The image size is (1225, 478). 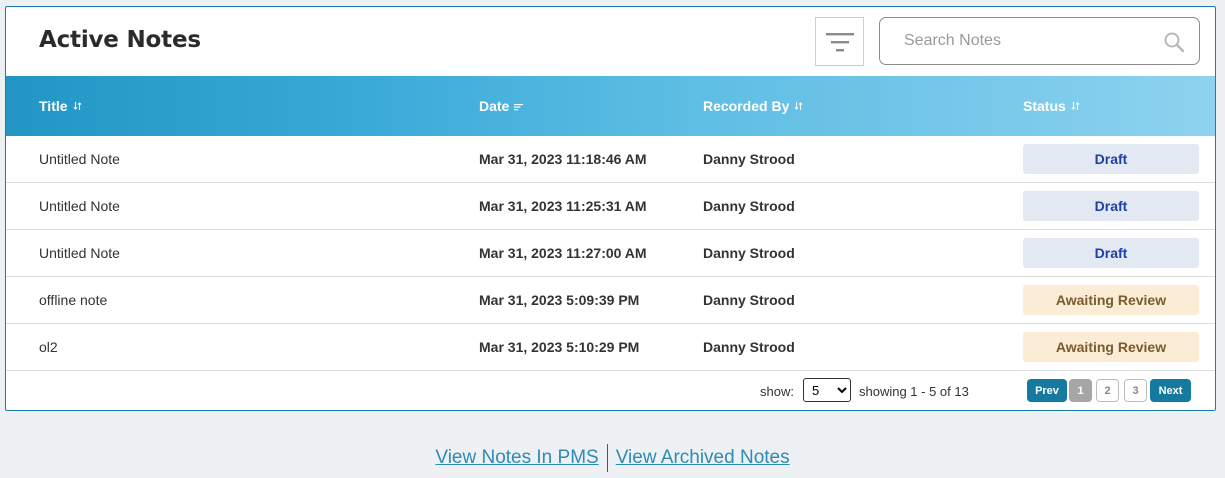 I want to click on column-header-date: Date, so click(x=501, y=106).